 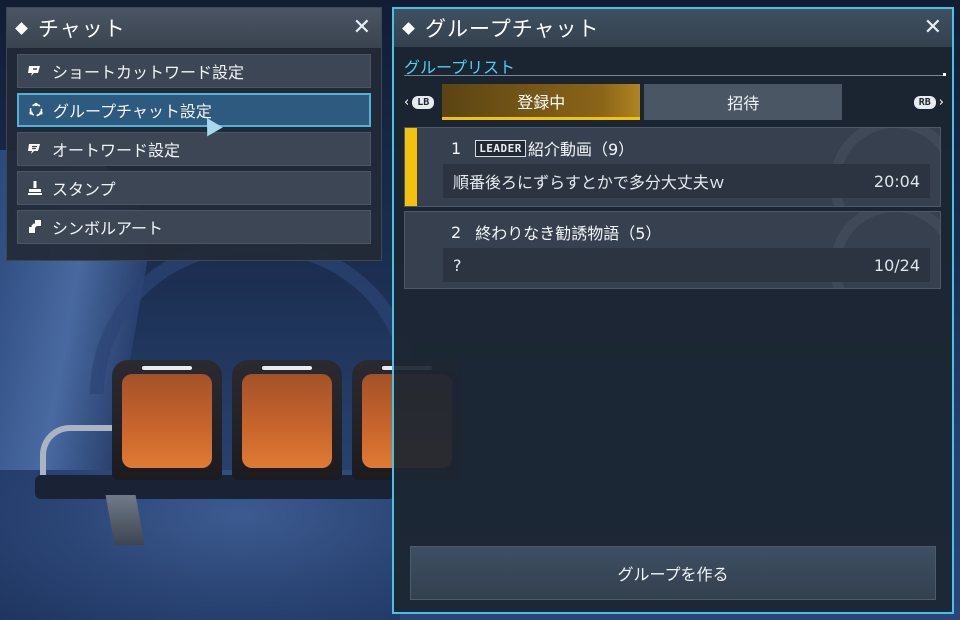 I want to click on chat-menu-header: チャット ✕, so click(x=194, y=28).